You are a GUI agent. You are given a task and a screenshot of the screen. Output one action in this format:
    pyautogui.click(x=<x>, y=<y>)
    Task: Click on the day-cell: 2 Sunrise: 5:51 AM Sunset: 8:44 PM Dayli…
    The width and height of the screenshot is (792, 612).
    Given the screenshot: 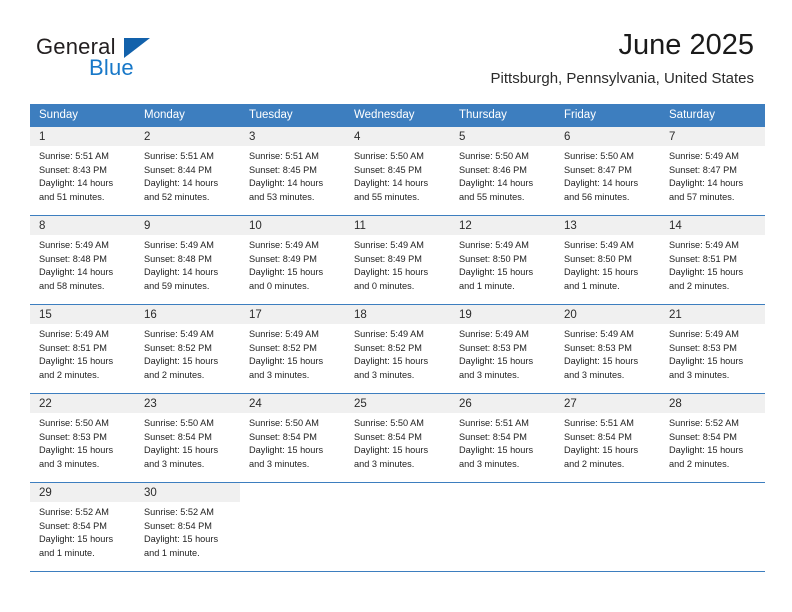 What is the action you would take?
    pyautogui.click(x=187, y=171)
    